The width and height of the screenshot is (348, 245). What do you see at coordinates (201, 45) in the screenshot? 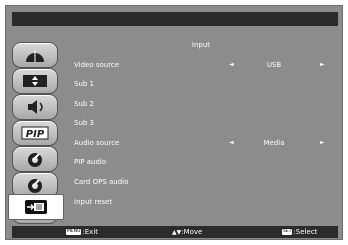
I see `panel-title: Input` at bounding box center [201, 45].